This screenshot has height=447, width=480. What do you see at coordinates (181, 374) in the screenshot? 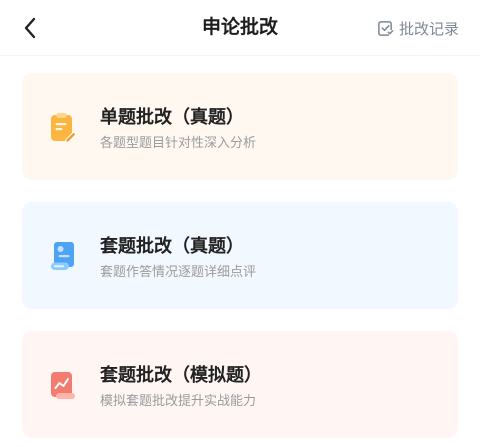
I see `card-title: 套题批改（模拟题）` at bounding box center [181, 374].